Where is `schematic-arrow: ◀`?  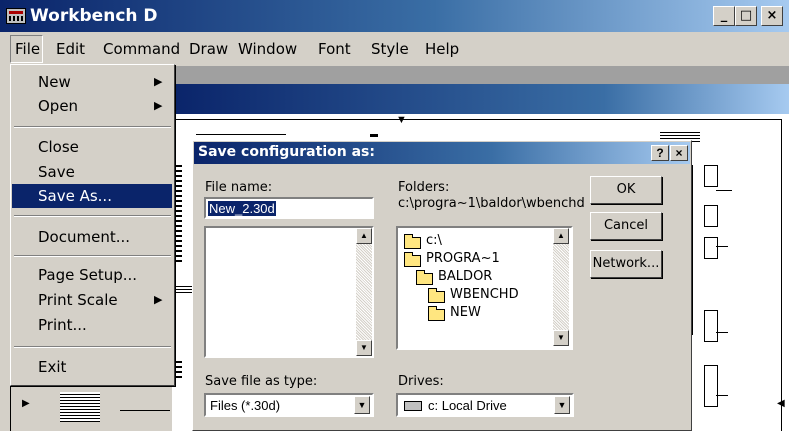
schematic-arrow: ◀ is located at coordinates (781, 403).